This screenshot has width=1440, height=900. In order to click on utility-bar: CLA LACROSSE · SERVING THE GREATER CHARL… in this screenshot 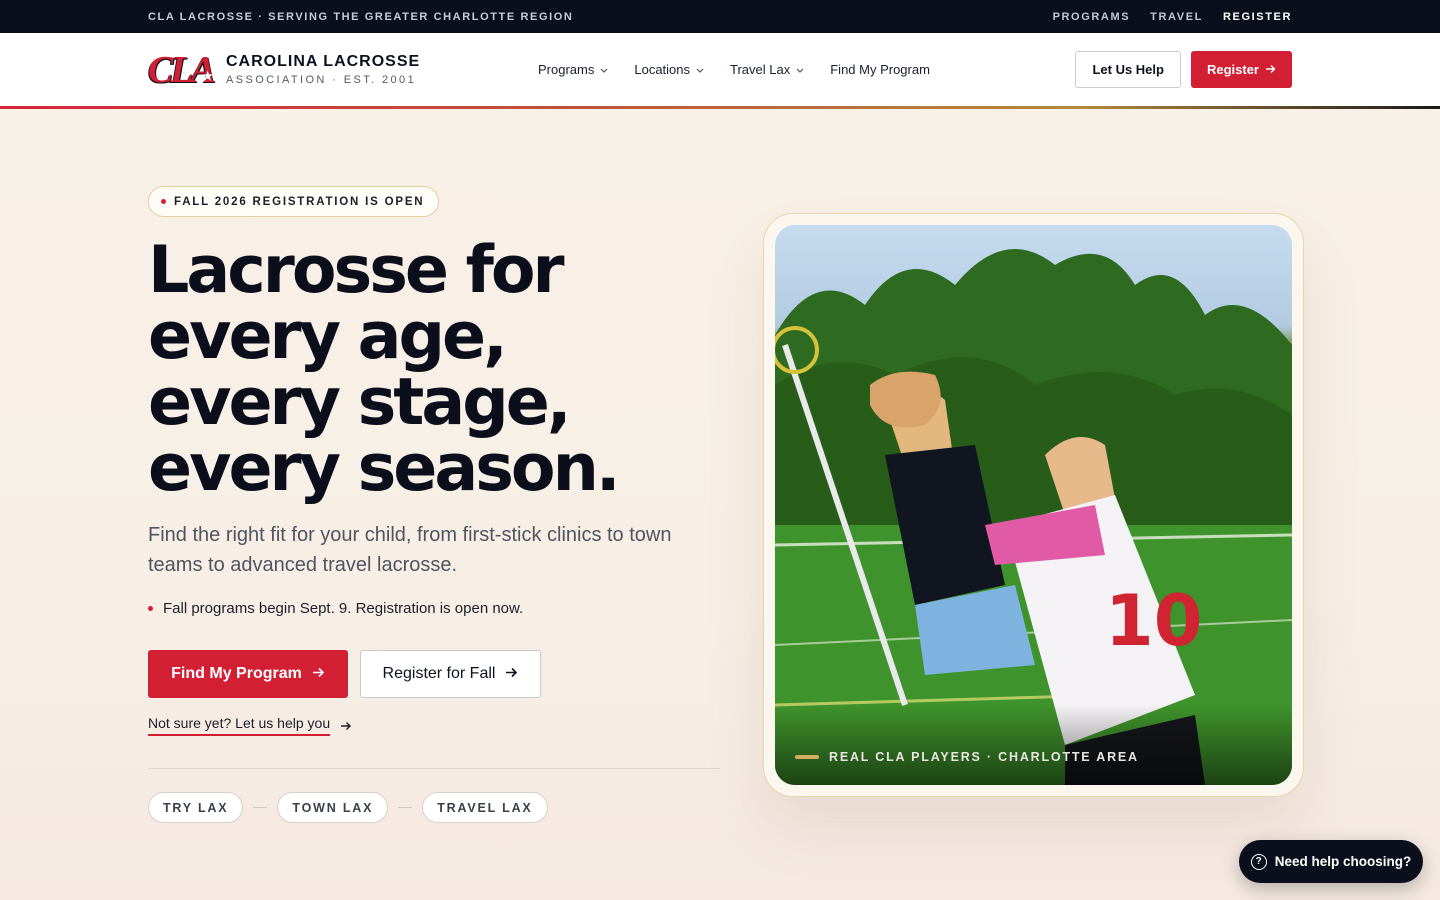, I will do `click(720, 16)`.